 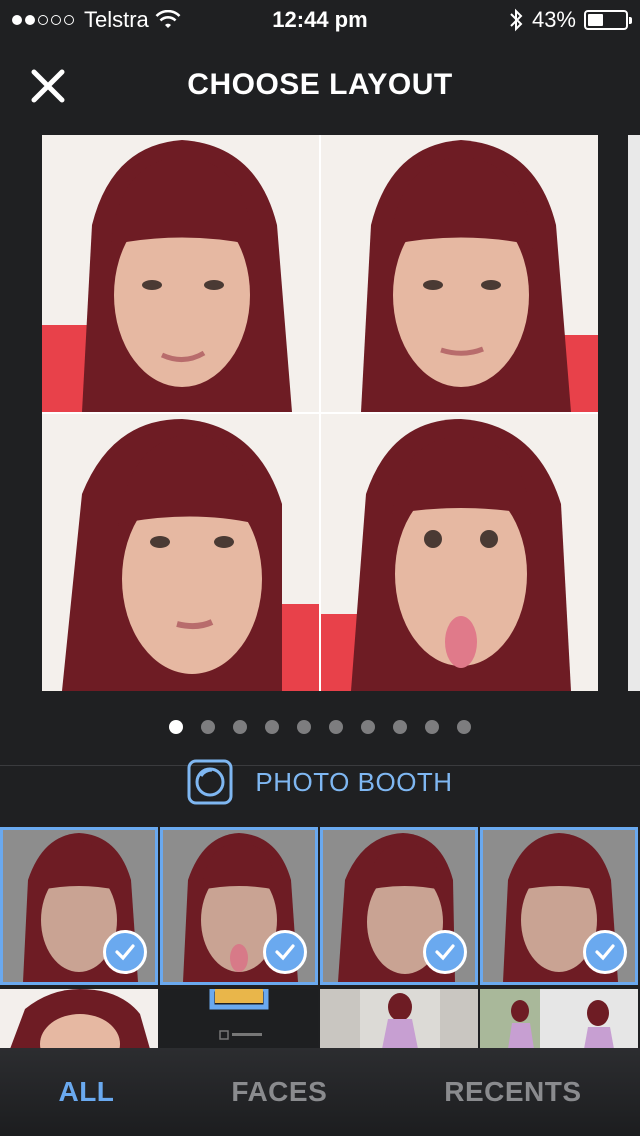 I want to click on status-right: 43%, so click(x=570, y=20).